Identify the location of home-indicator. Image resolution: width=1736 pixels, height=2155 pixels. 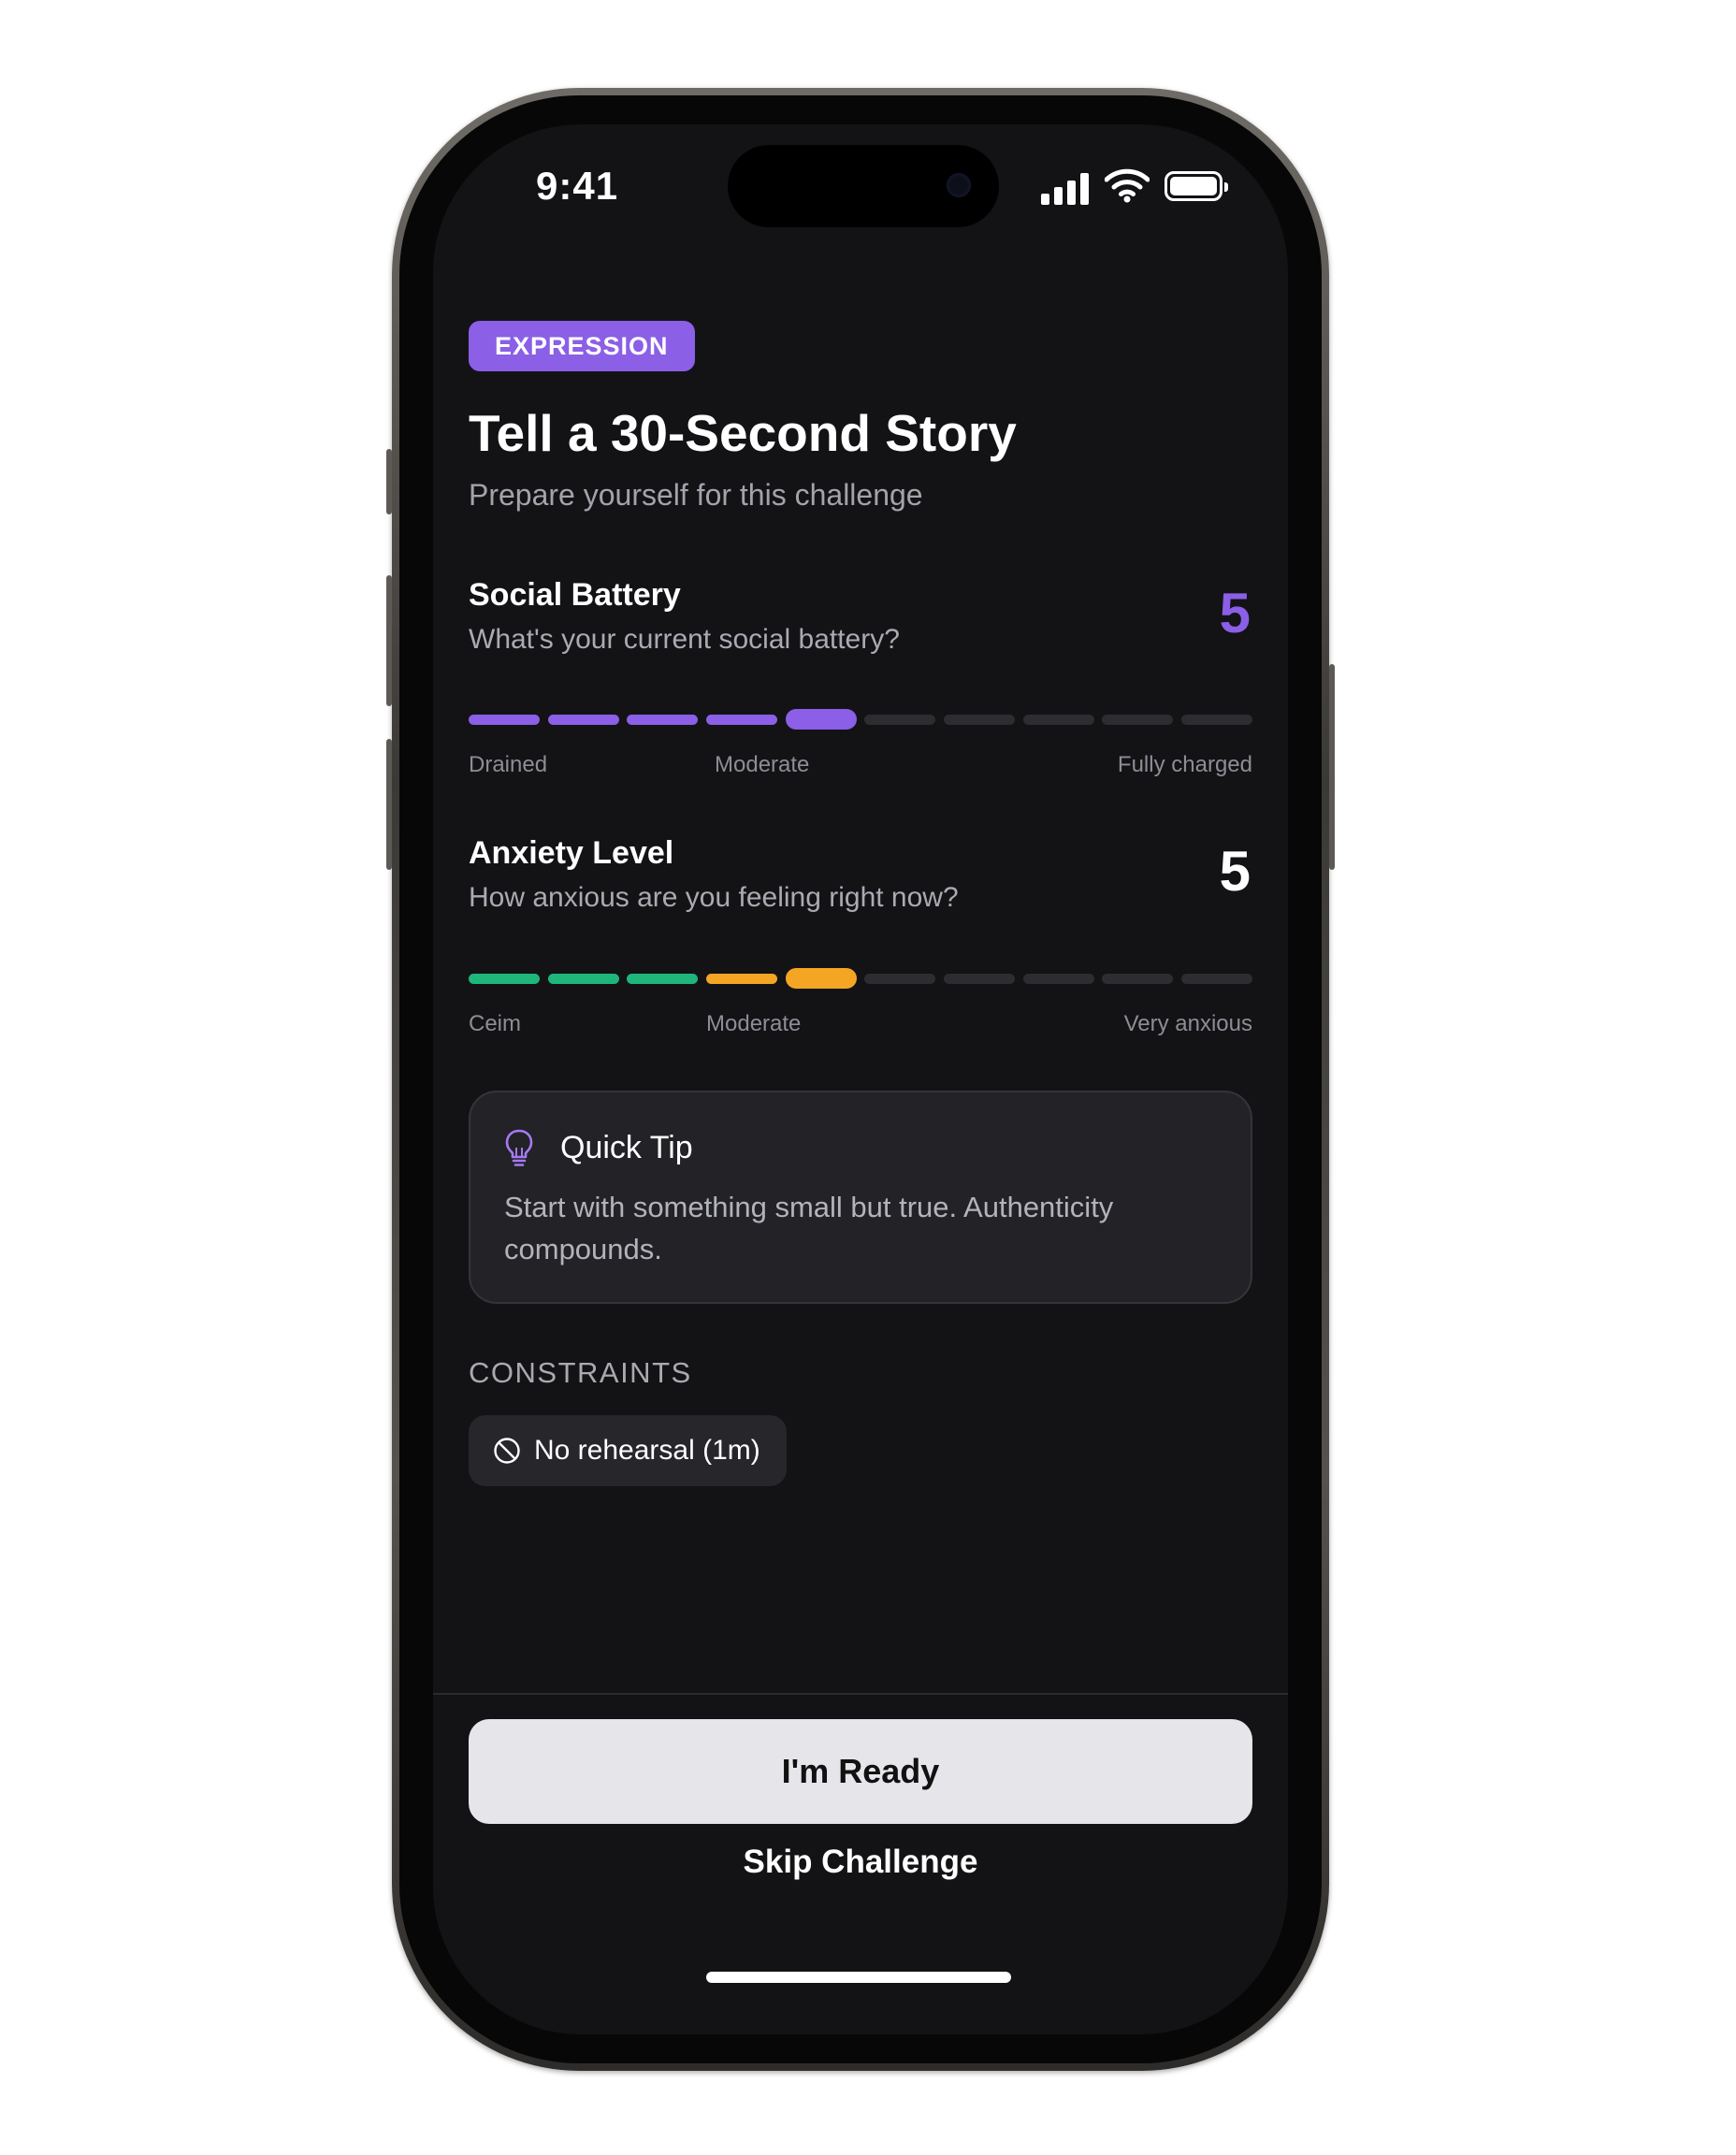
(858, 1978).